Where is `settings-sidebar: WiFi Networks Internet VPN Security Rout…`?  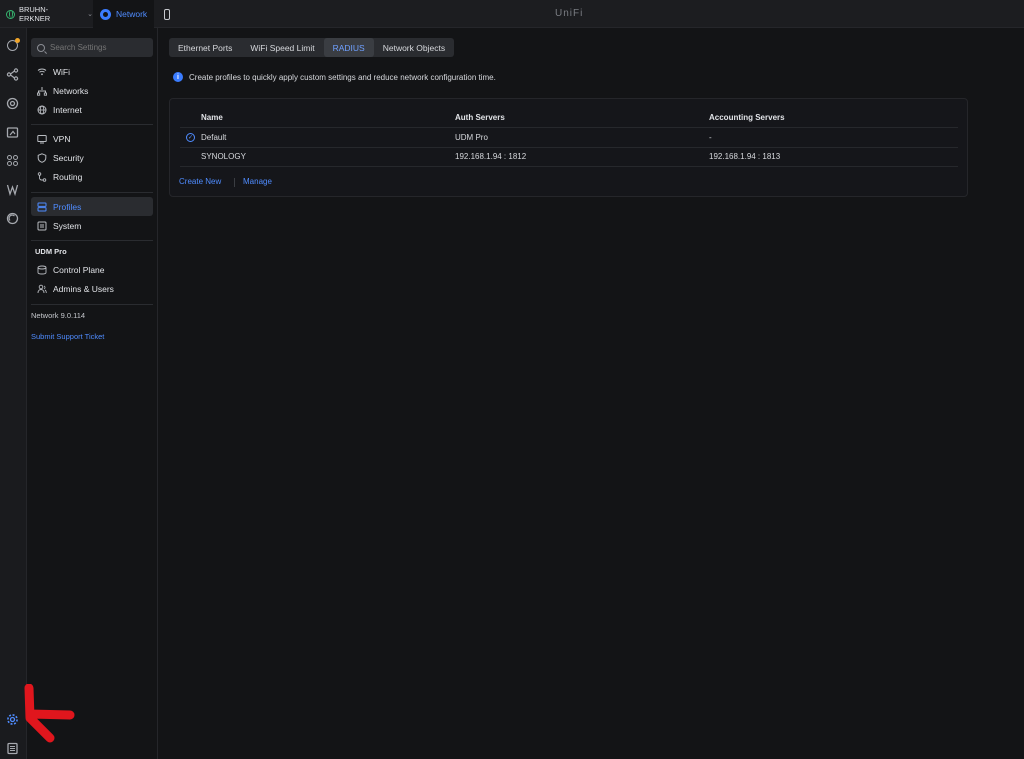
settings-sidebar: WiFi Networks Internet VPN Security Rout… is located at coordinates (92, 393).